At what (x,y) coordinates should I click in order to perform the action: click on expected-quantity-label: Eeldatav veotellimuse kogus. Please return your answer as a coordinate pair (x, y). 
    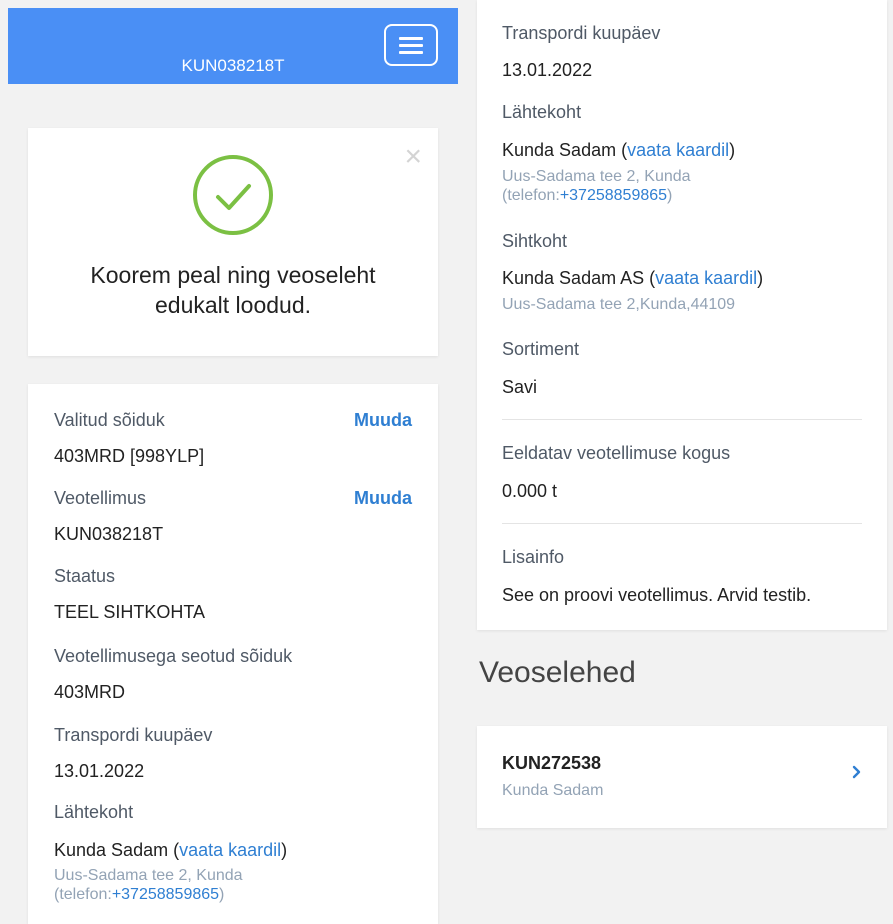
    Looking at the image, I should click on (616, 453).